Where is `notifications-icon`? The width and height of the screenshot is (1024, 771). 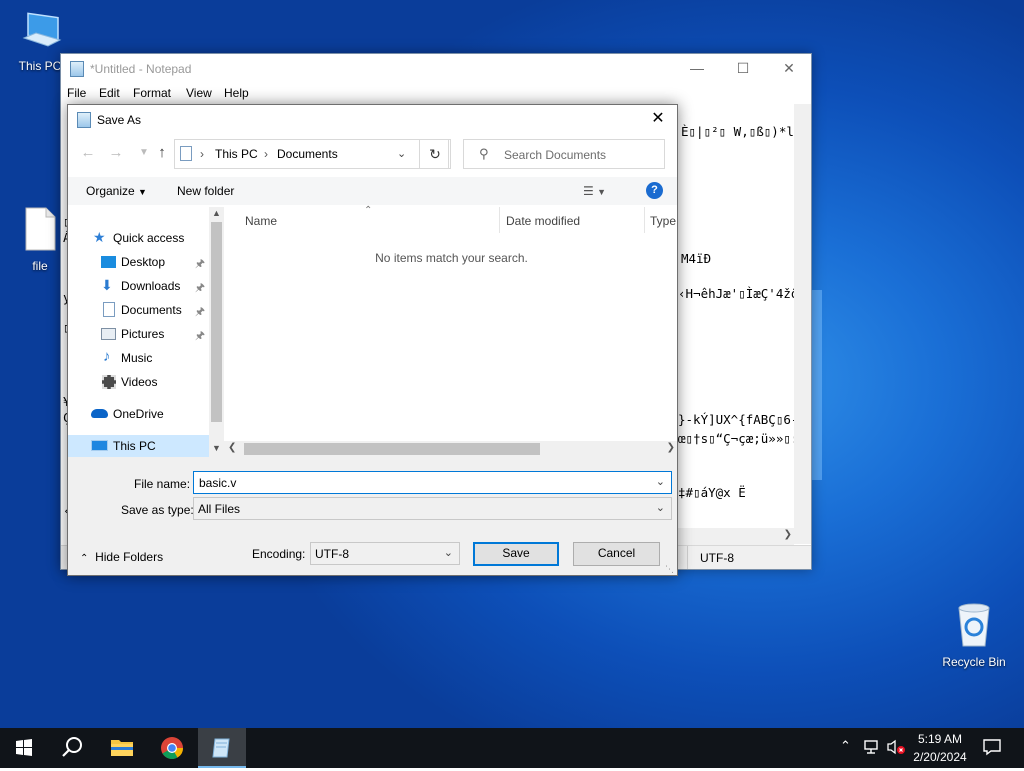 notifications-icon is located at coordinates (992, 748).